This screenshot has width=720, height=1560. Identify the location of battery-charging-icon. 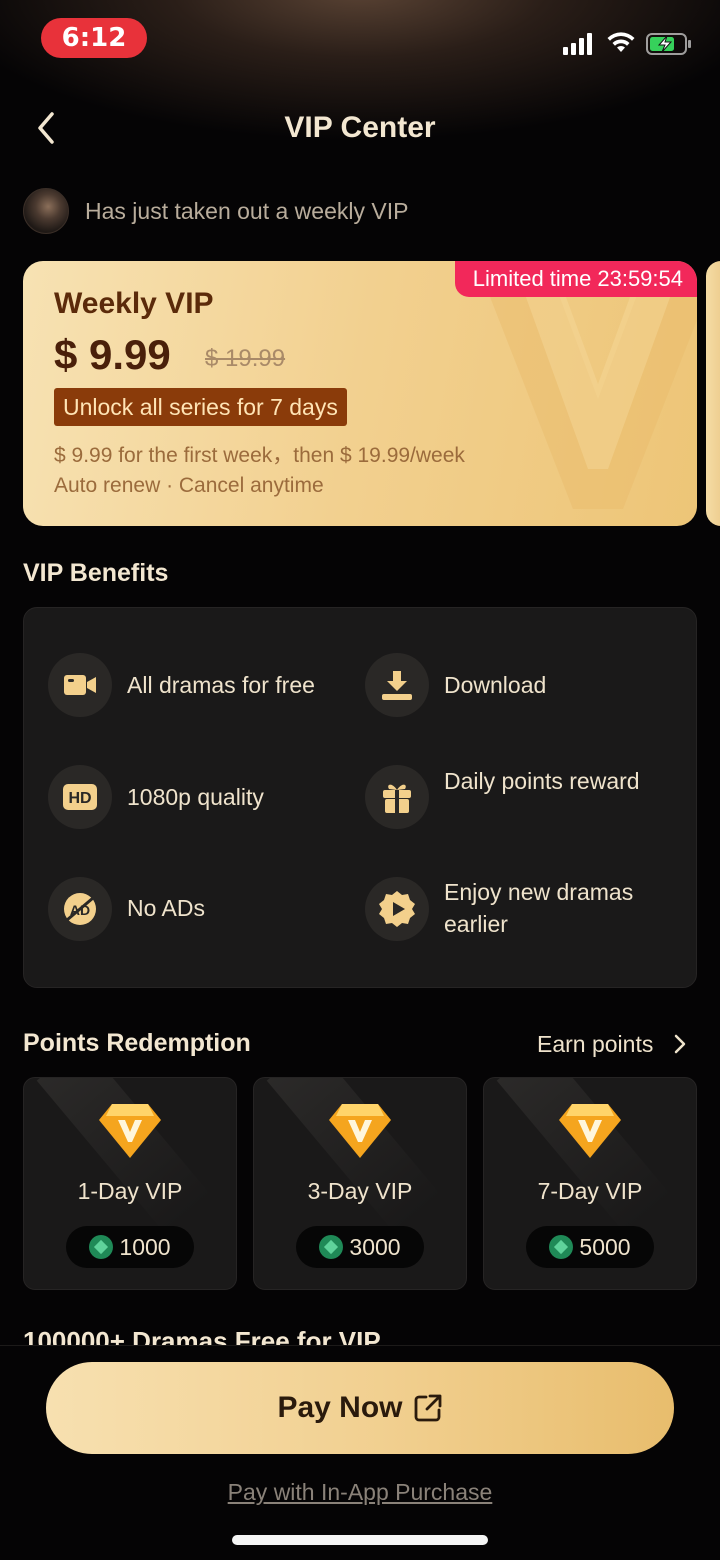
(668, 44).